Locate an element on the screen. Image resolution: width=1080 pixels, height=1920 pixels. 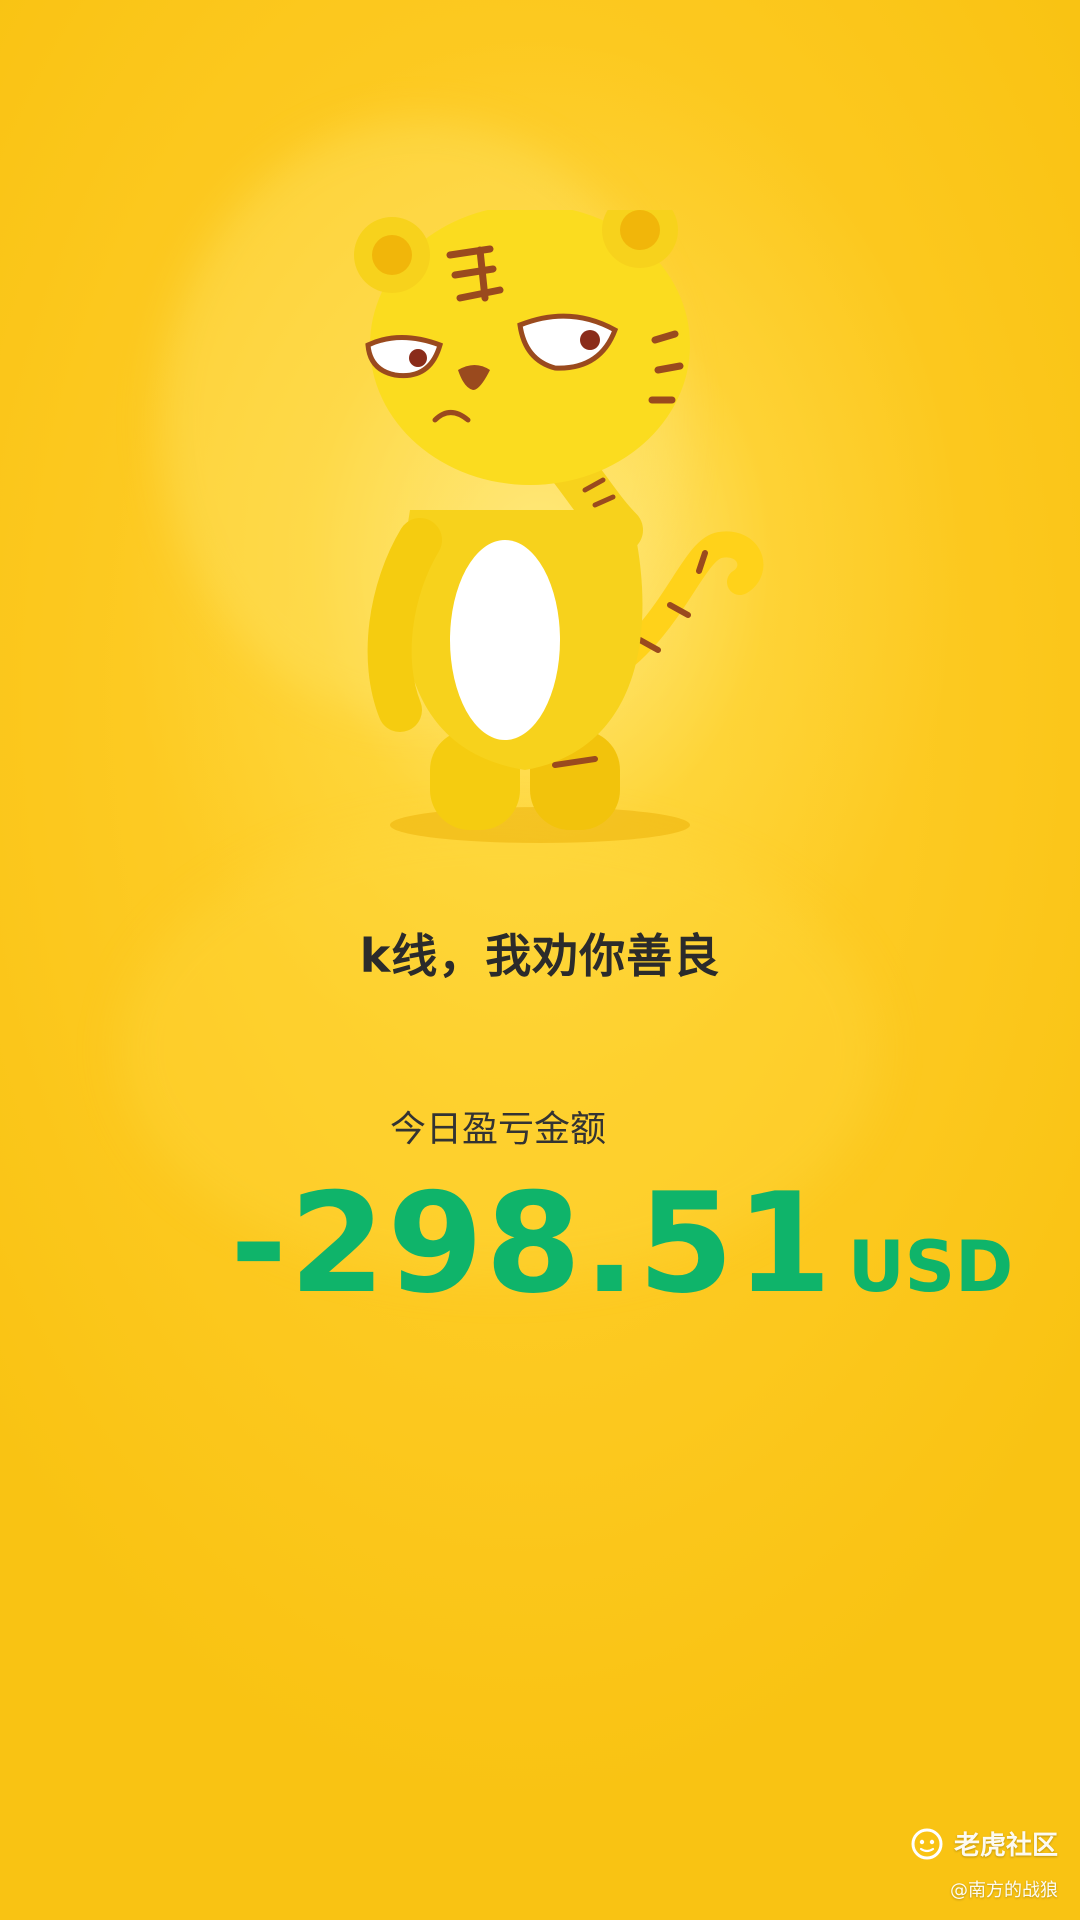
tiger-mascot-icon is located at coordinates (559, 526).